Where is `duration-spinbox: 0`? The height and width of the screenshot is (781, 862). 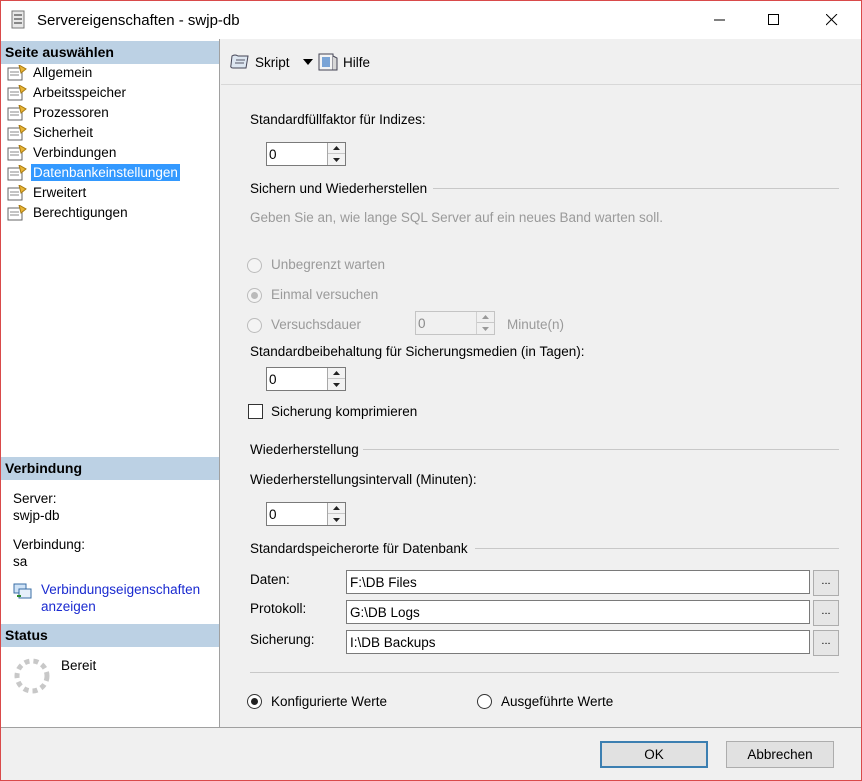
duration-spinbox: 0 is located at coordinates (455, 323).